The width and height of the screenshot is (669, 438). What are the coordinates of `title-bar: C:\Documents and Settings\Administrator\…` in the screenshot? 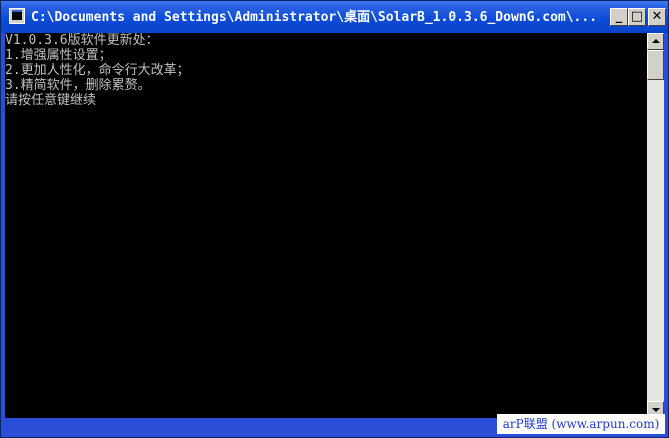 It's located at (334, 17).